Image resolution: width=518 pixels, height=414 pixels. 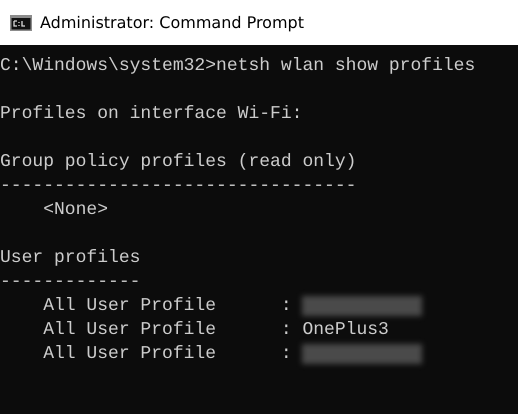 I want to click on console-line: C:\Windows\system32>netsh wlan show profiles, so click(x=238, y=66).